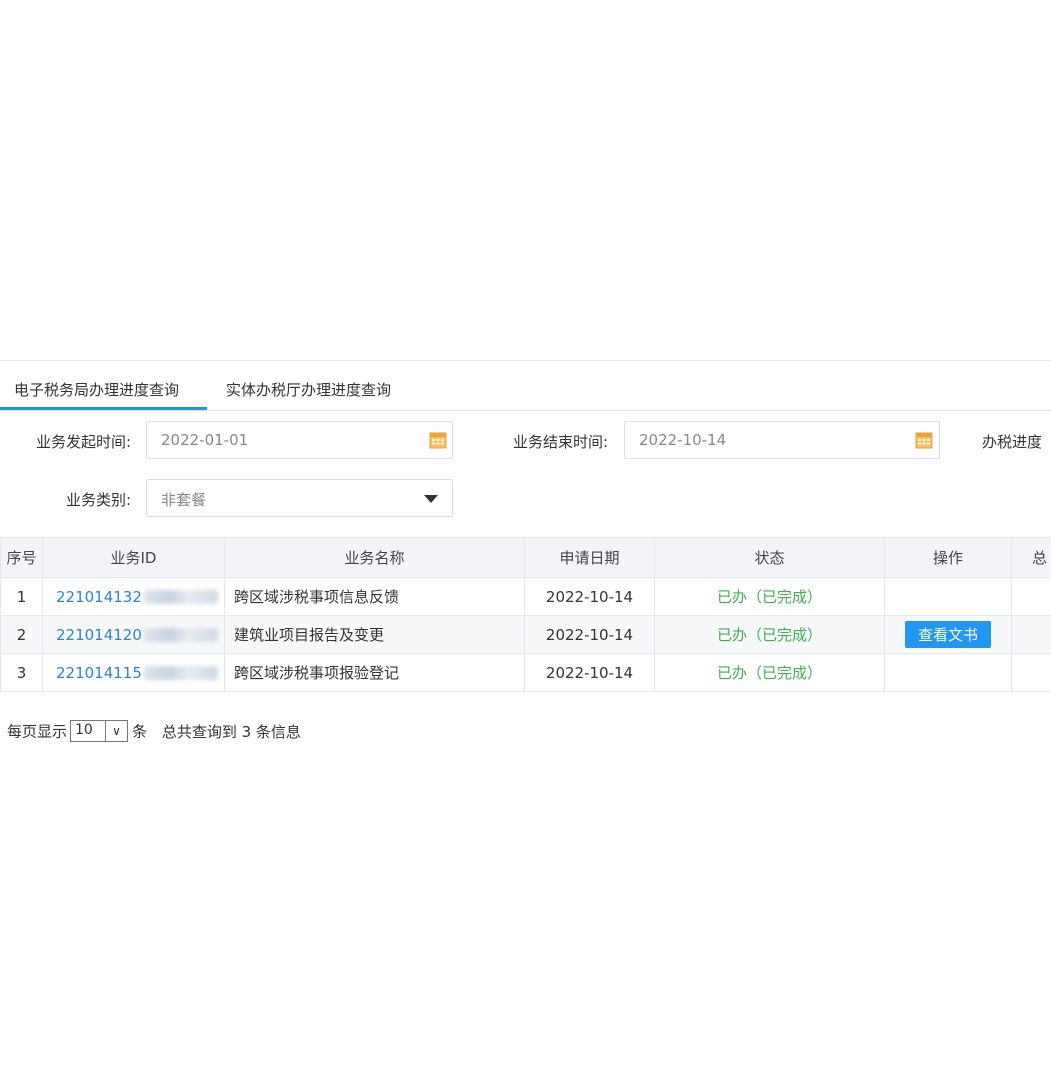  What do you see at coordinates (683, 440) in the screenshot?
I see `end-date-value: 2022-10-14` at bounding box center [683, 440].